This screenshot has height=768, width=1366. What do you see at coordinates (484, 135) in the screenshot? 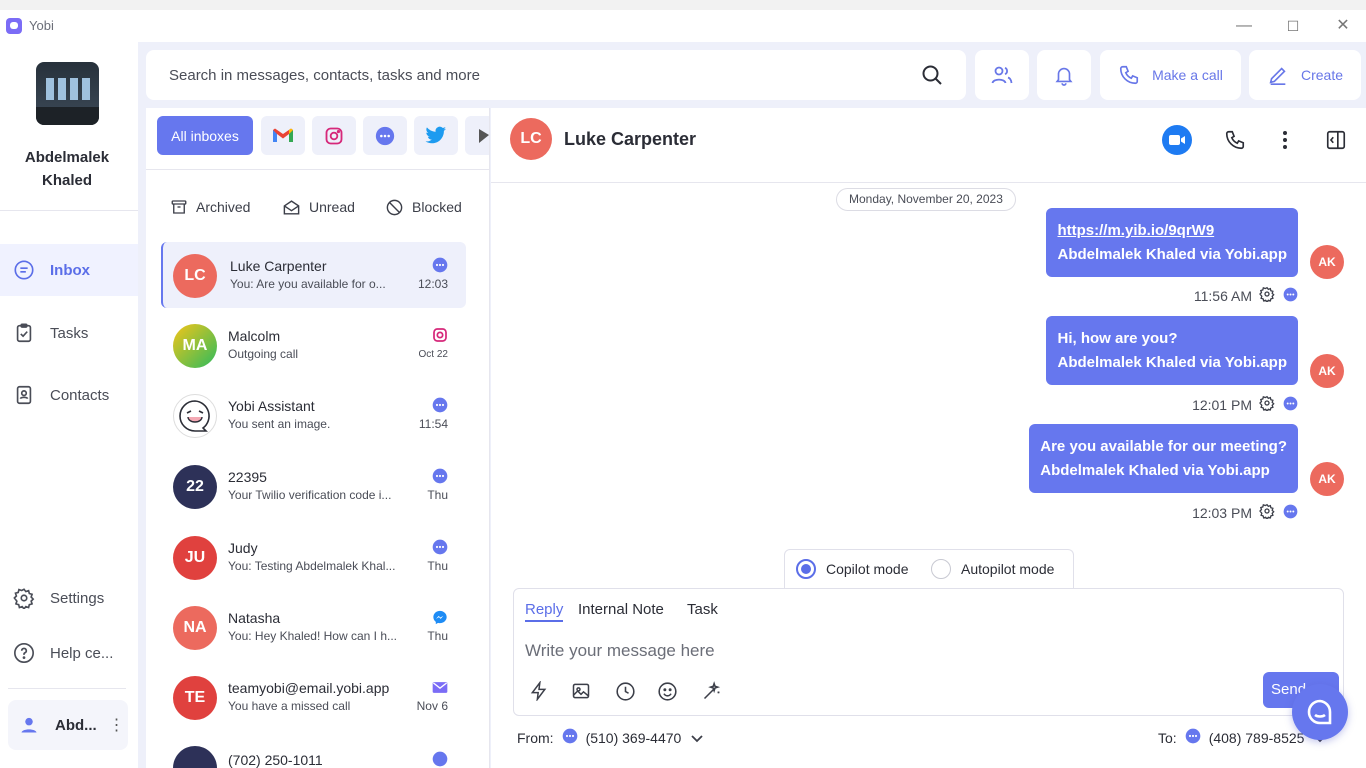
I see `tag-icon` at bounding box center [484, 135].